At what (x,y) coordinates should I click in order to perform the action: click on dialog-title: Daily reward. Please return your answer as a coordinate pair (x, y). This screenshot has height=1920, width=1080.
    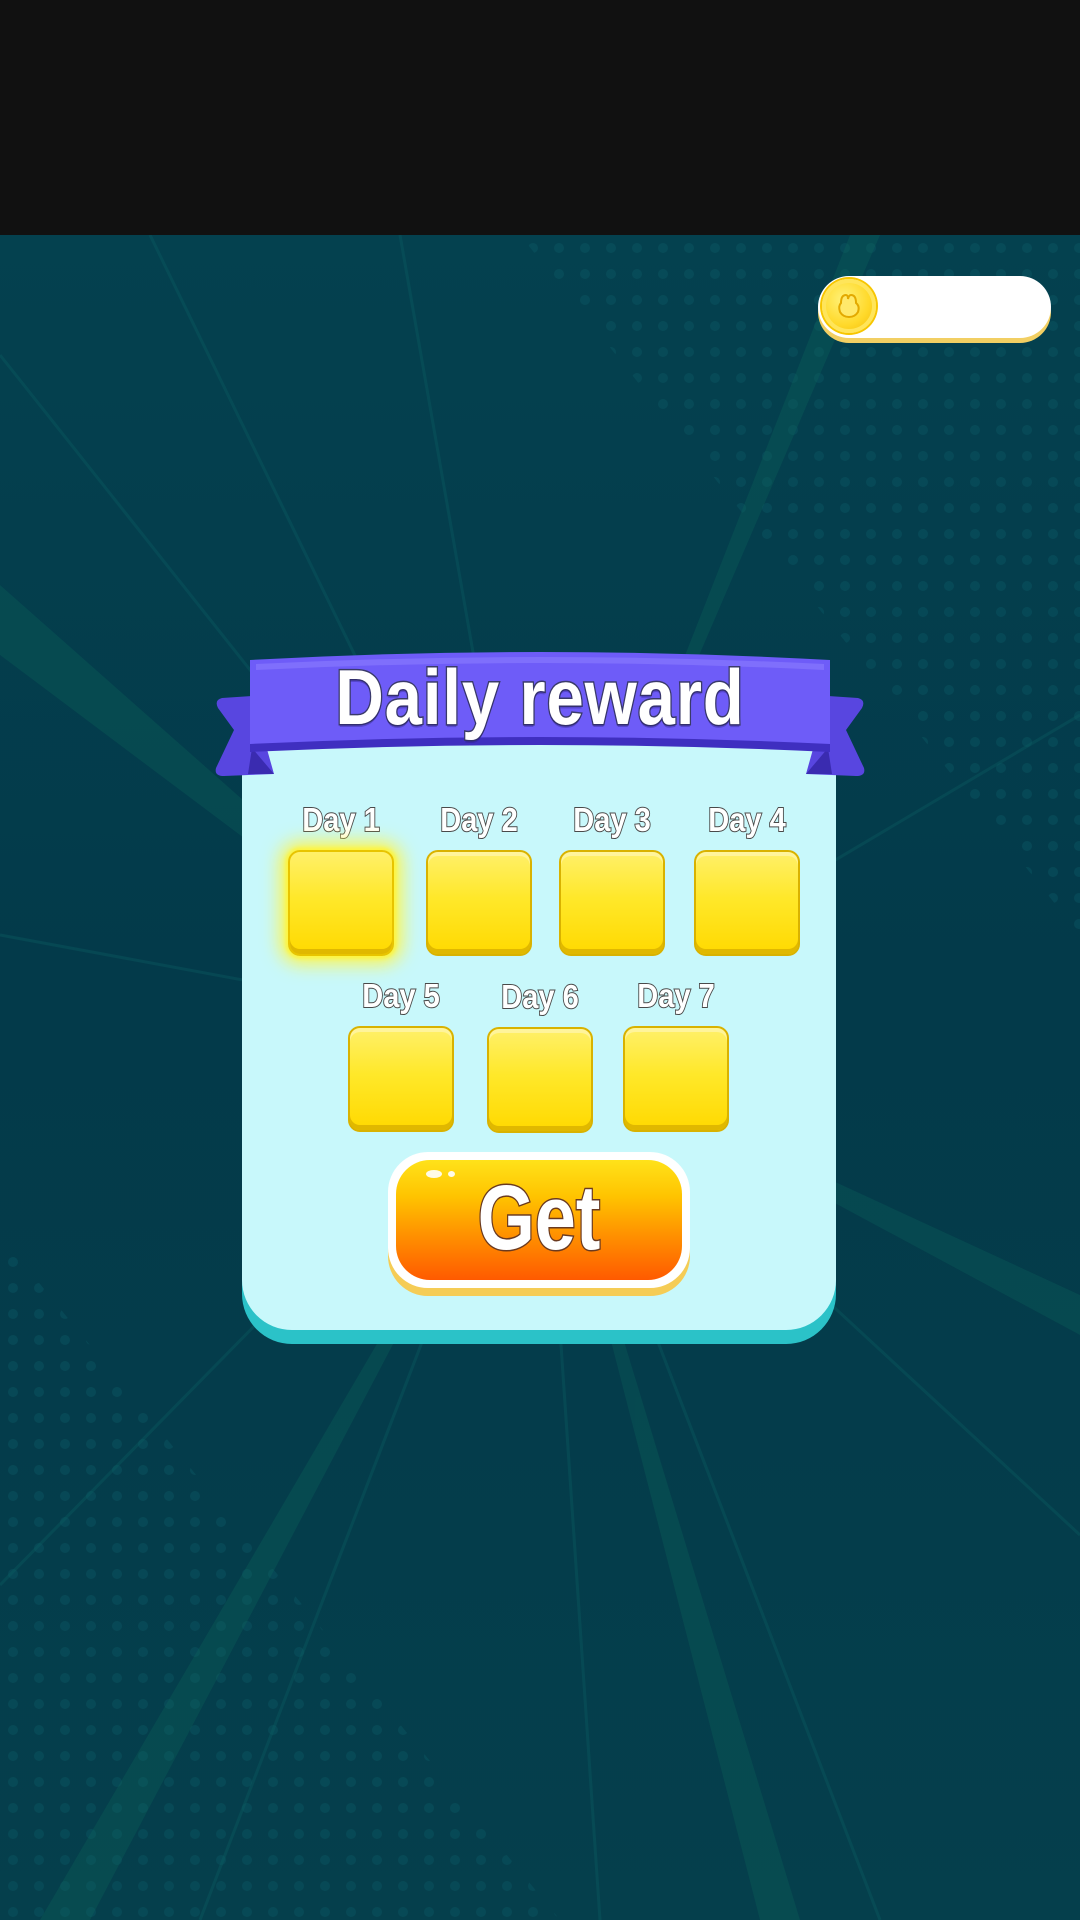
    Looking at the image, I should click on (539, 697).